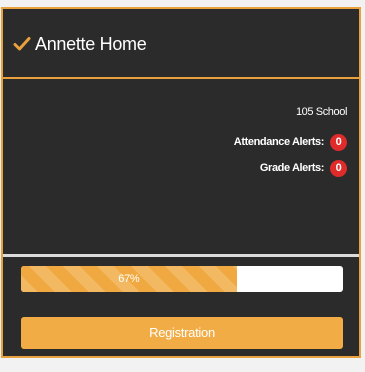 The width and height of the screenshot is (365, 372). Describe the element at coordinates (182, 333) in the screenshot. I see `registration-button: Registration` at that location.